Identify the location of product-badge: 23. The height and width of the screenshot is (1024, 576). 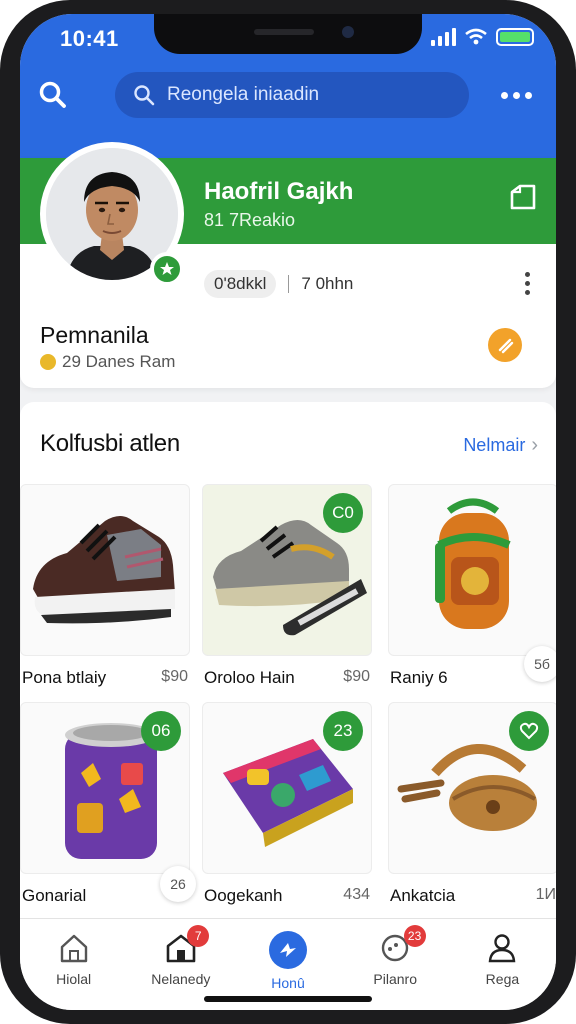
(343, 731).